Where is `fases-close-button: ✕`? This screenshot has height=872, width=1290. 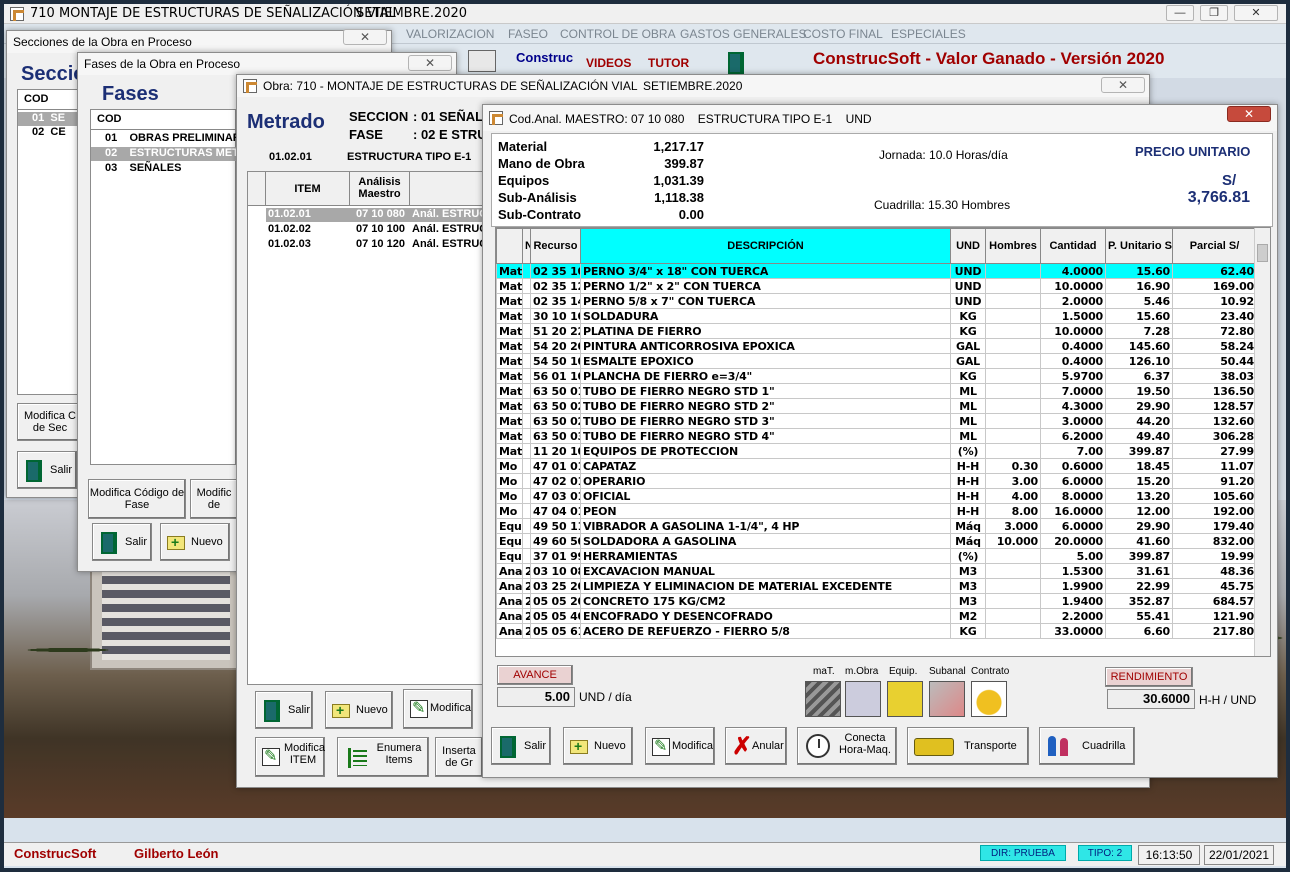 fases-close-button: ✕ is located at coordinates (430, 63).